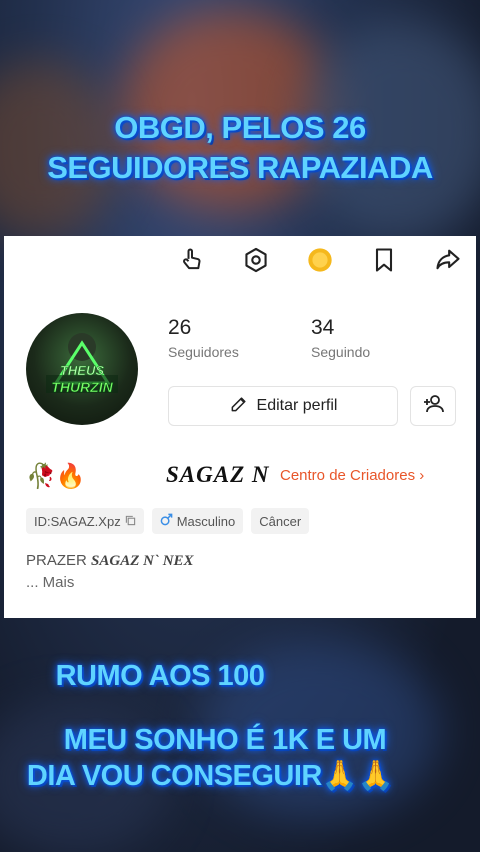 The height and width of the screenshot is (852, 480). What do you see at coordinates (256, 260) in the screenshot?
I see `hexagon-settings-icon` at bounding box center [256, 260].